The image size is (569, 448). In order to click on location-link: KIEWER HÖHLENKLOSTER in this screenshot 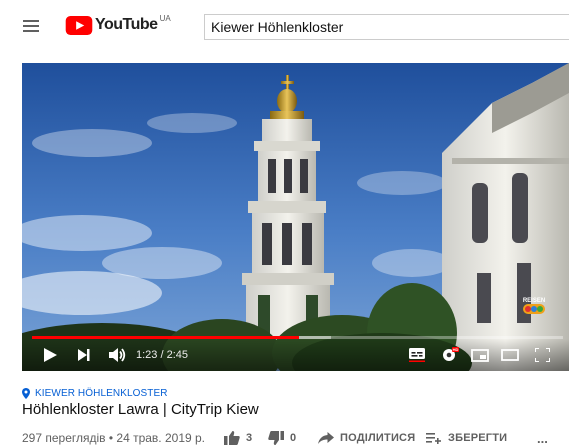, I will do `click(95, 393)`.